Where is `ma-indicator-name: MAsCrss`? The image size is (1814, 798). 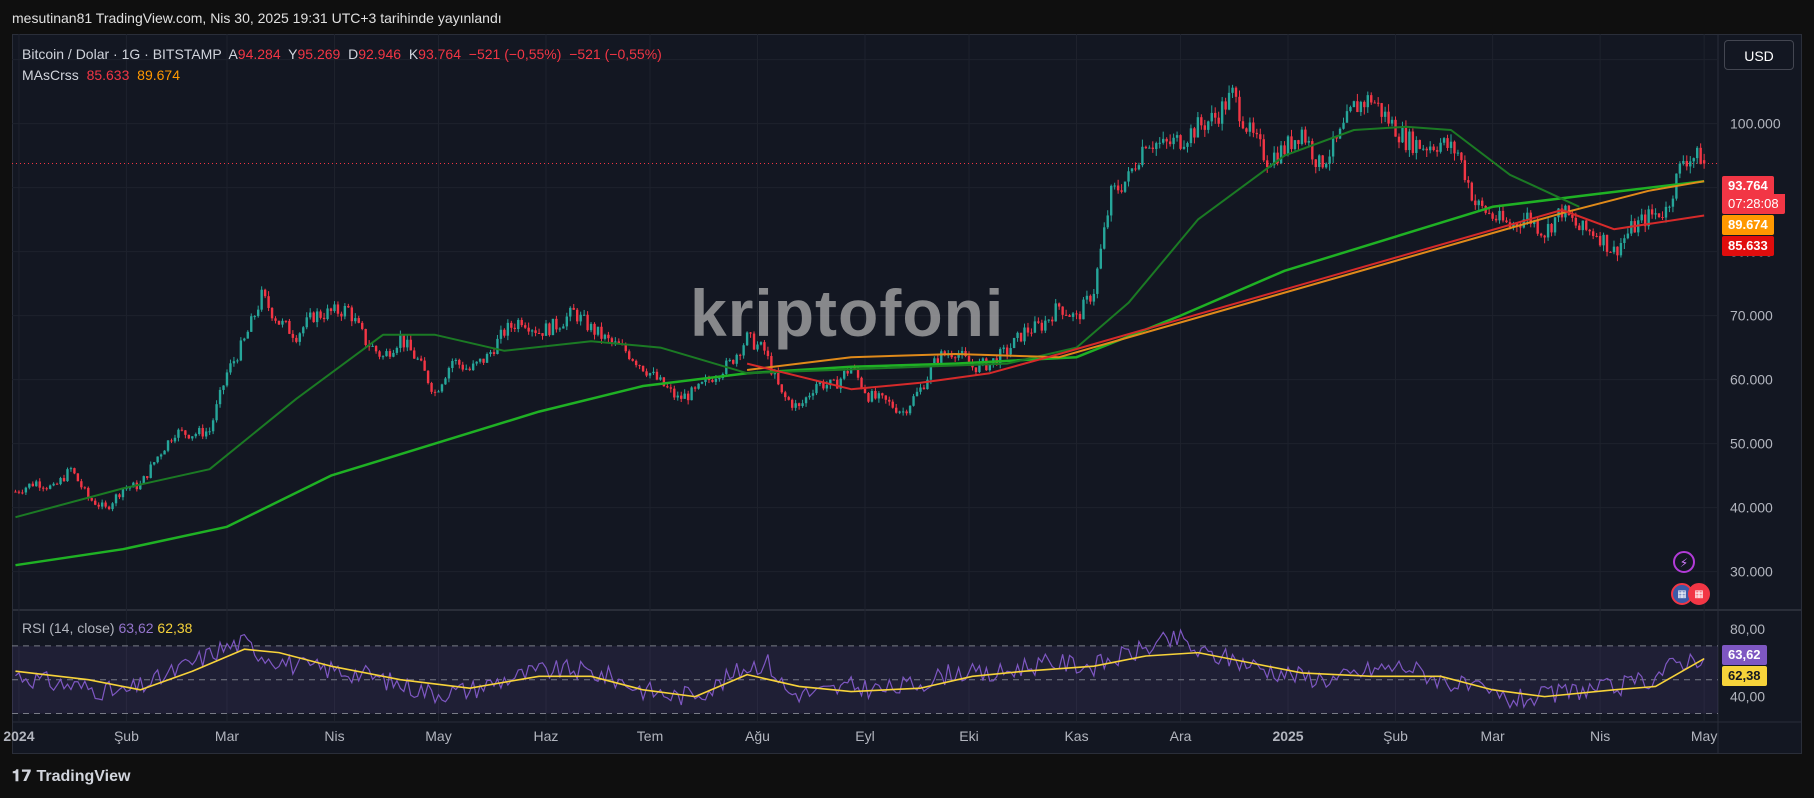 ma-indicator-name: MAsCrss is located at coordinates (50, 75).